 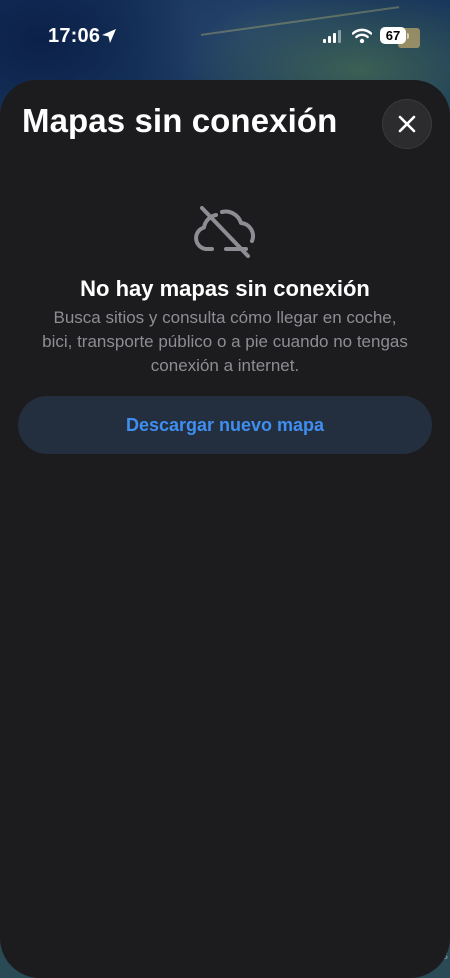 I want to click on cellular-signal-icon, so click(x=332, y=36).